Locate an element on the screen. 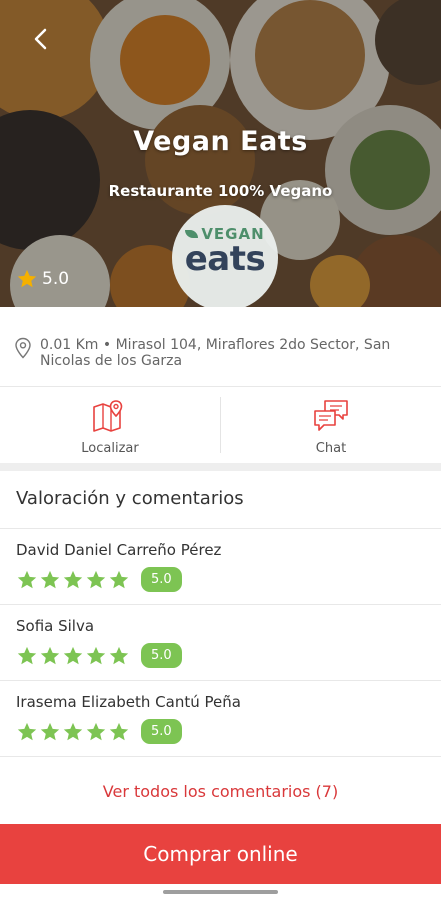  restaurant-name: Vegan Eats is located at coordinates (220, 141).